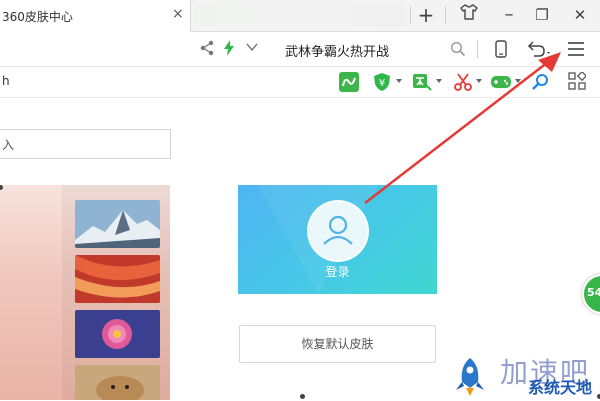 The image size is (600, 401). Describe the element at coordinates (509, 15) in the screenshot. I see `minimize-button: –` at that location.